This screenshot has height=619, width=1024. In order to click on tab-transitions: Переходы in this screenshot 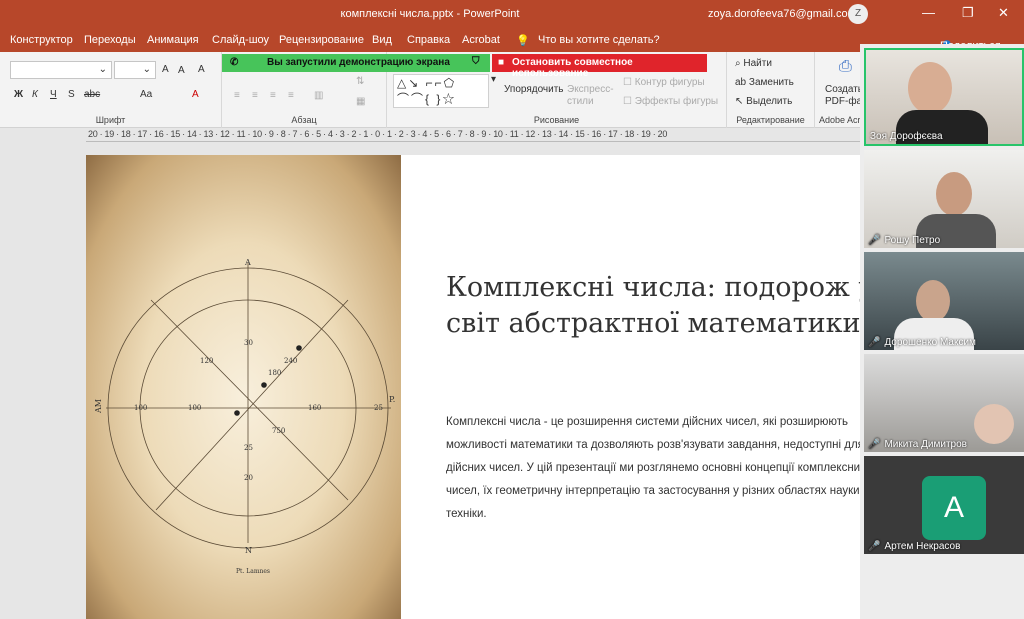, I will do `click(110, 40)`.